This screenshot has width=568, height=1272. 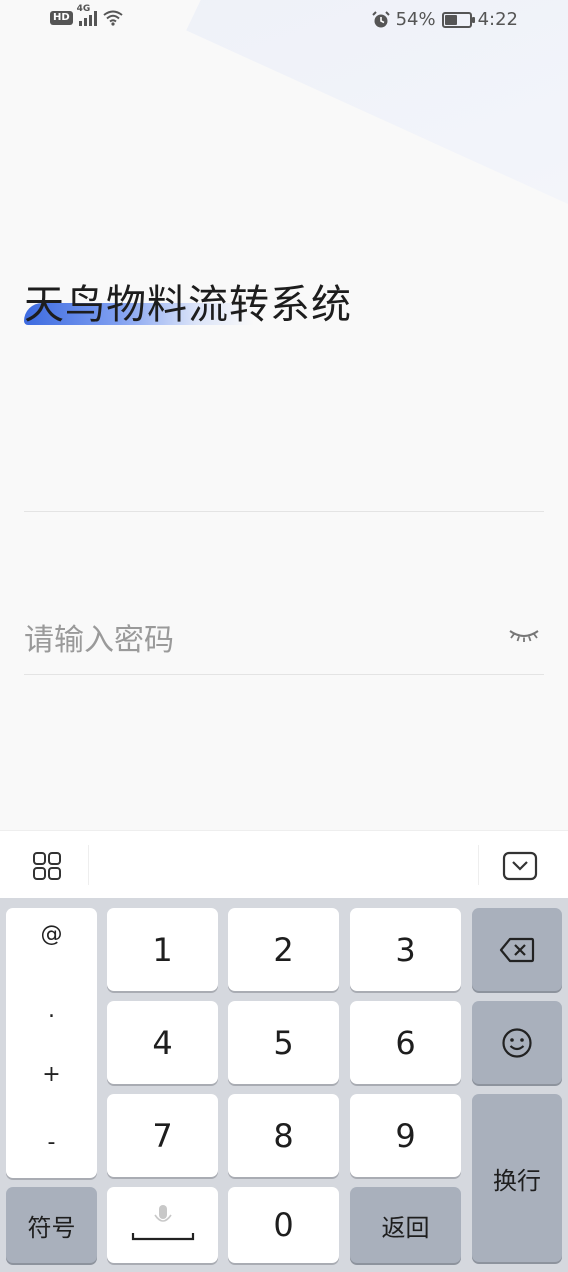 I want to click on key-4: 4, so click(x=162, y=1042).